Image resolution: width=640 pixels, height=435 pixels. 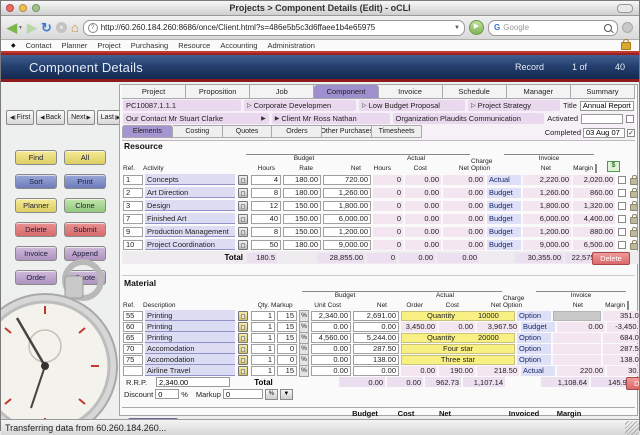 What do you see at coordinates (347, 205) in the screenshot?
I see `net-field: 1,800.00` at bounding box center [347, 205].